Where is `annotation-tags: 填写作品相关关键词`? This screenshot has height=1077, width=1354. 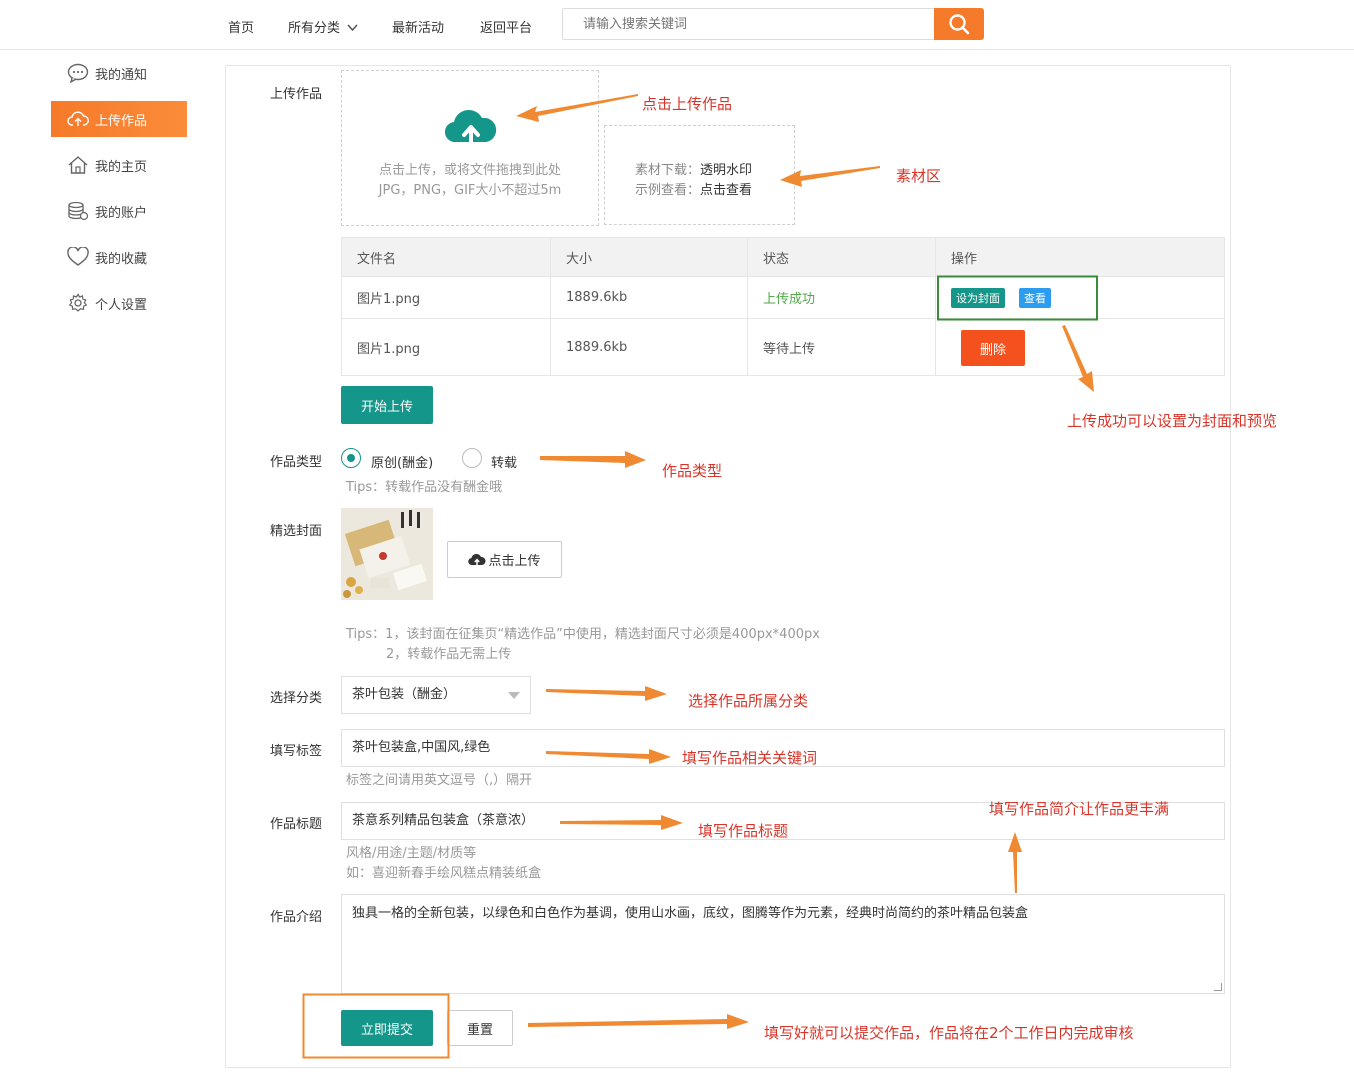
annotation-tags: 填写作品相关关键词 is located at coordinates (750, 758).